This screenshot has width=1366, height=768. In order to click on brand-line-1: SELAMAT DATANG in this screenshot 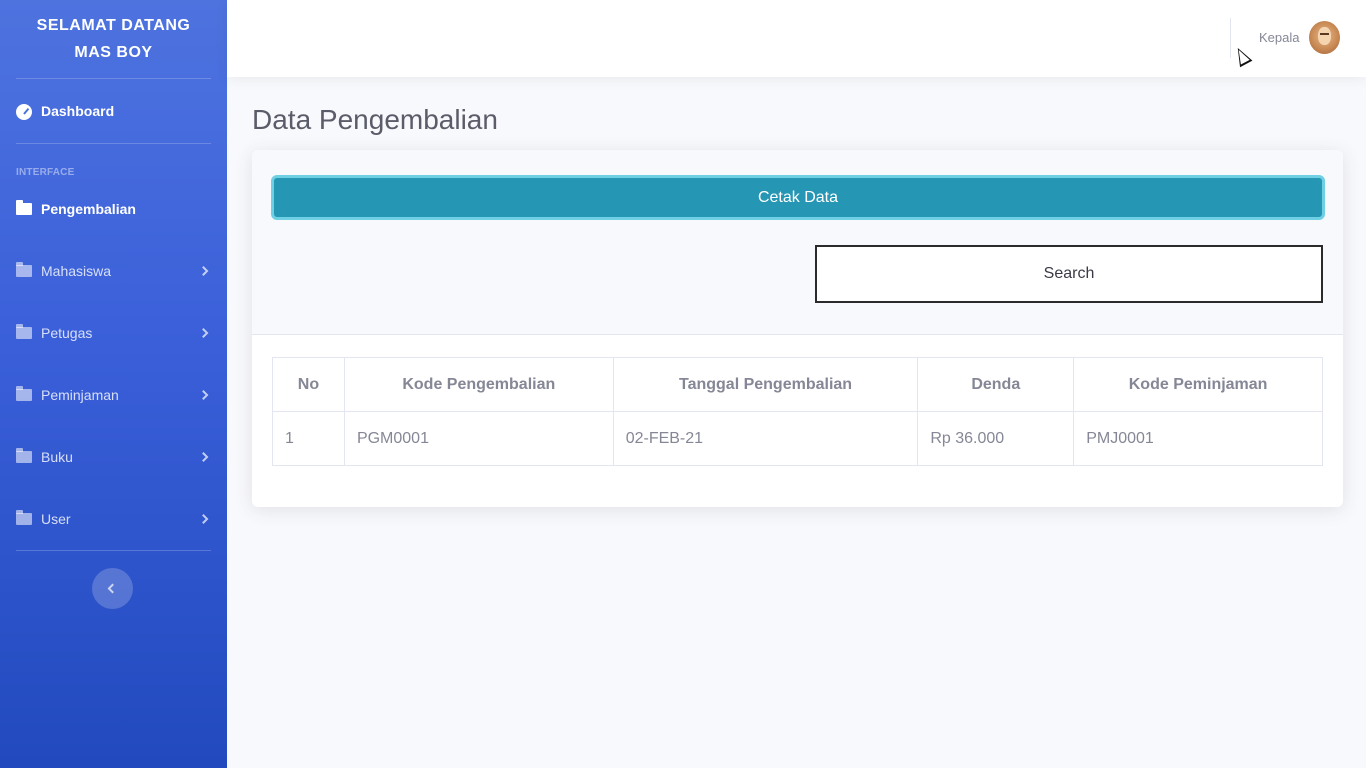, I will do `click(113, 25)`.